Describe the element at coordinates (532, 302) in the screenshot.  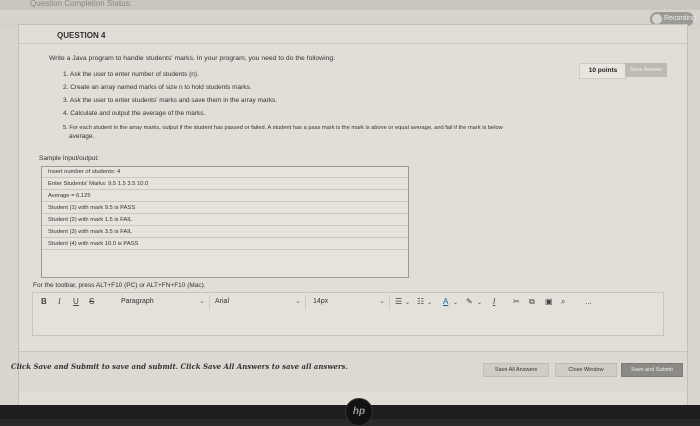
I see `copy-icon: ⧉` at that location.